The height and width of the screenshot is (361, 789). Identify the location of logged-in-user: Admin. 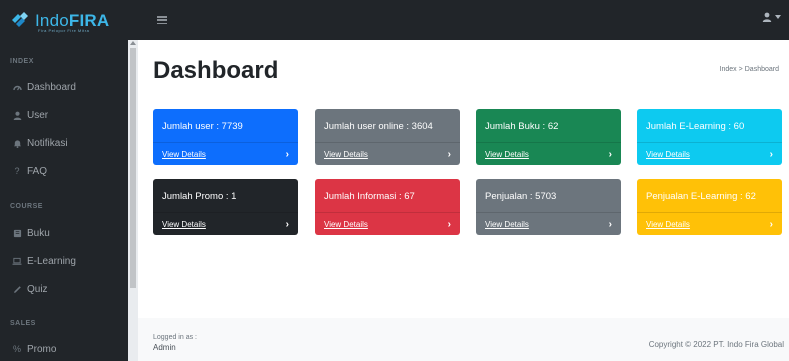
(164, 347).